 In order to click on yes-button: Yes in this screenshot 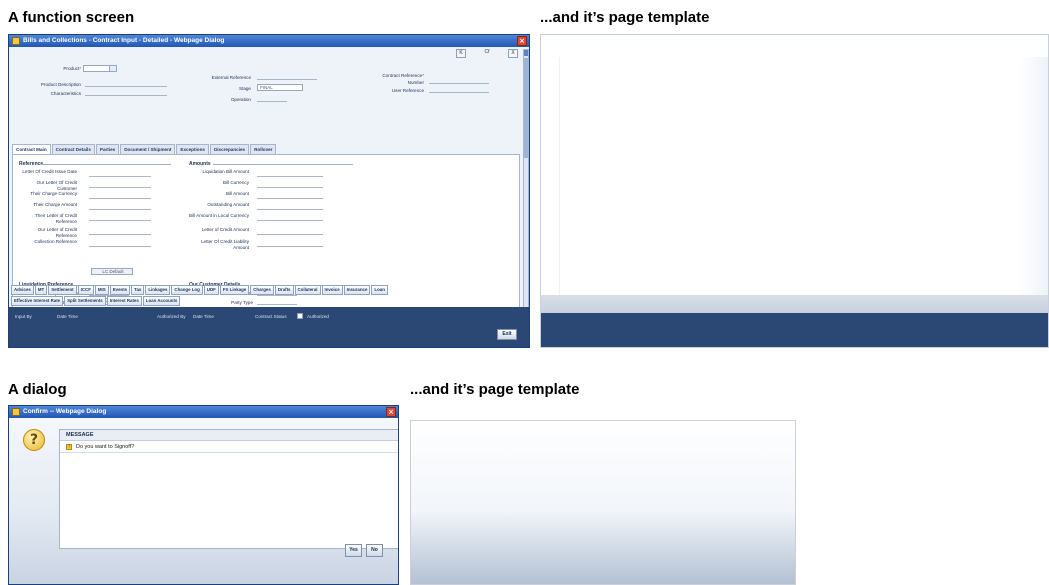, I will do `click(353, 550)`.